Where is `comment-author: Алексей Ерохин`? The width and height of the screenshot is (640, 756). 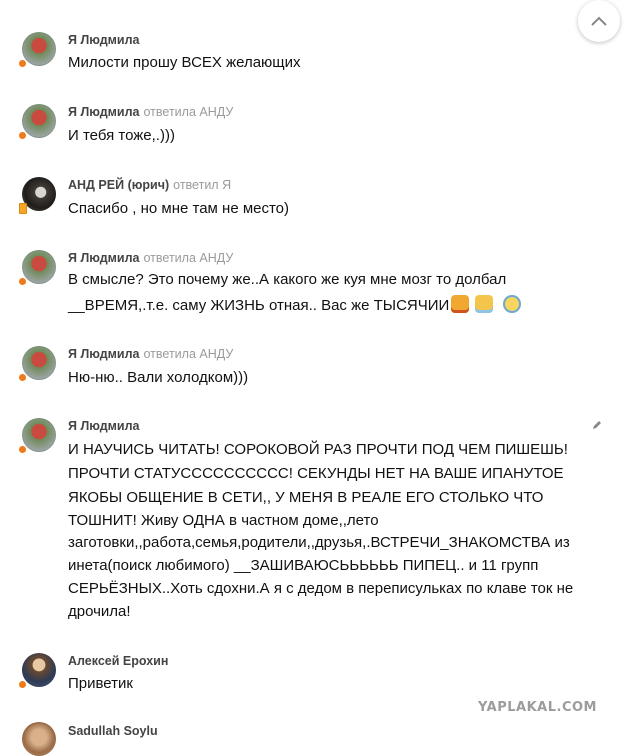 comment-author: Алексей Ерохин is located at coordinates (118, 661).